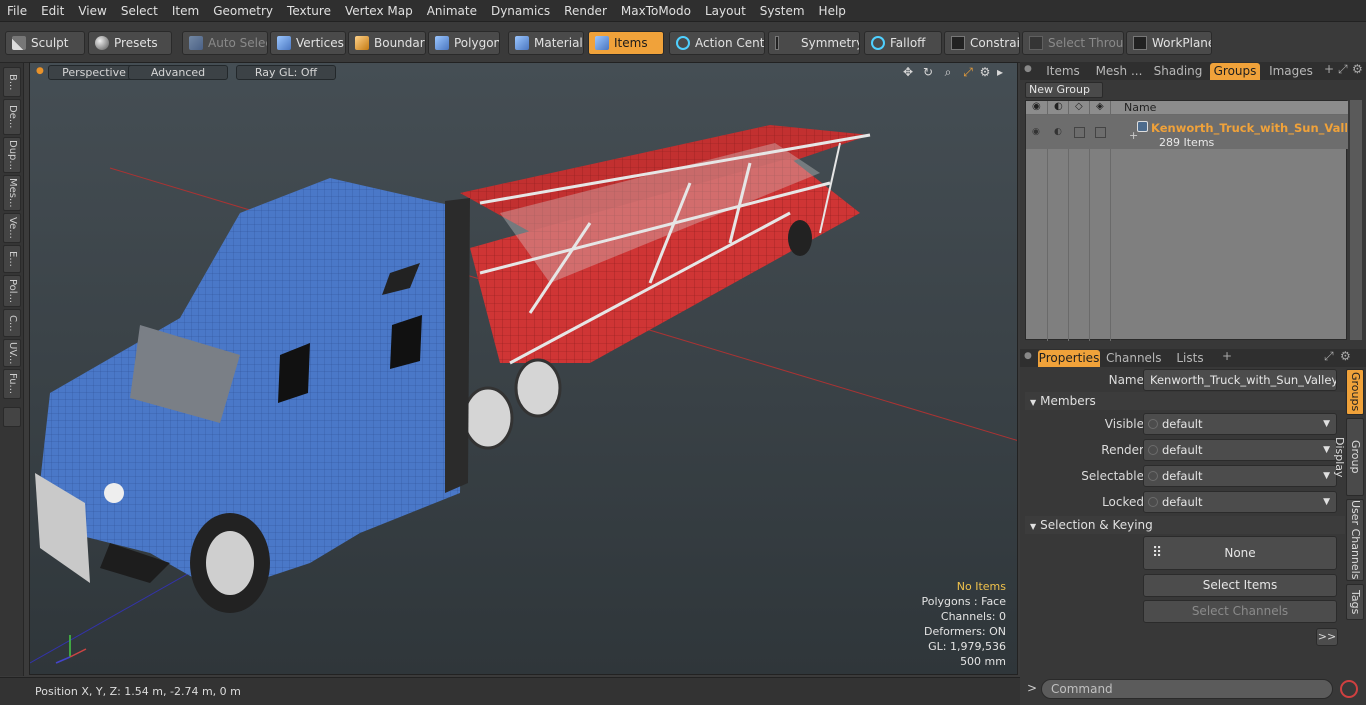 The width and height of the screenshot is (1366, 705). I want to click on panel-menu-icon: ●, so click(1028, 69).